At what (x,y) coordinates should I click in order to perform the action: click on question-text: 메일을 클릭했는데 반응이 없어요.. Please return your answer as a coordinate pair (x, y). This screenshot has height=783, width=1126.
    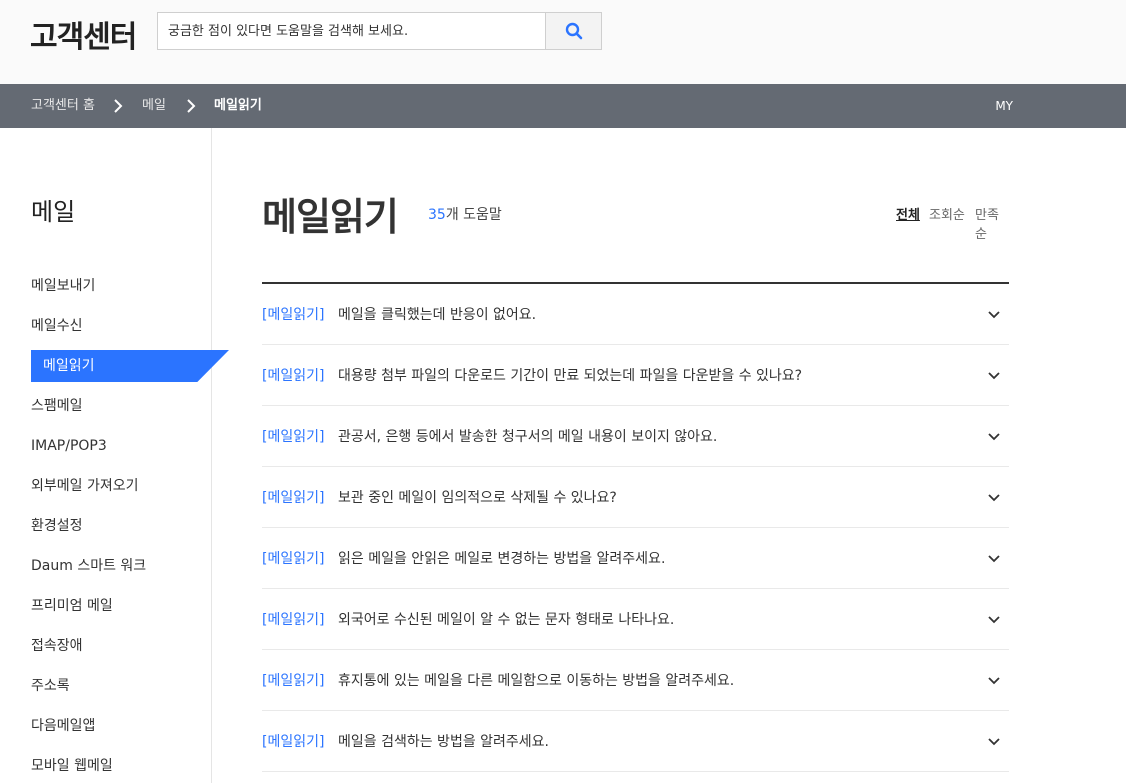
    Looking at the image, I should click on (437, 315).